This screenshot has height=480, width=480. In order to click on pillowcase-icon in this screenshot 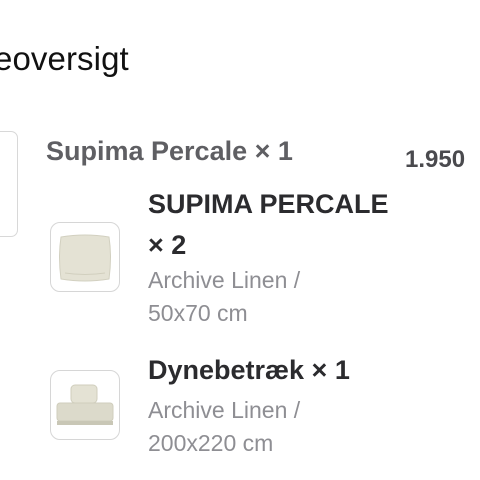, I will do `click(85, 258)`.